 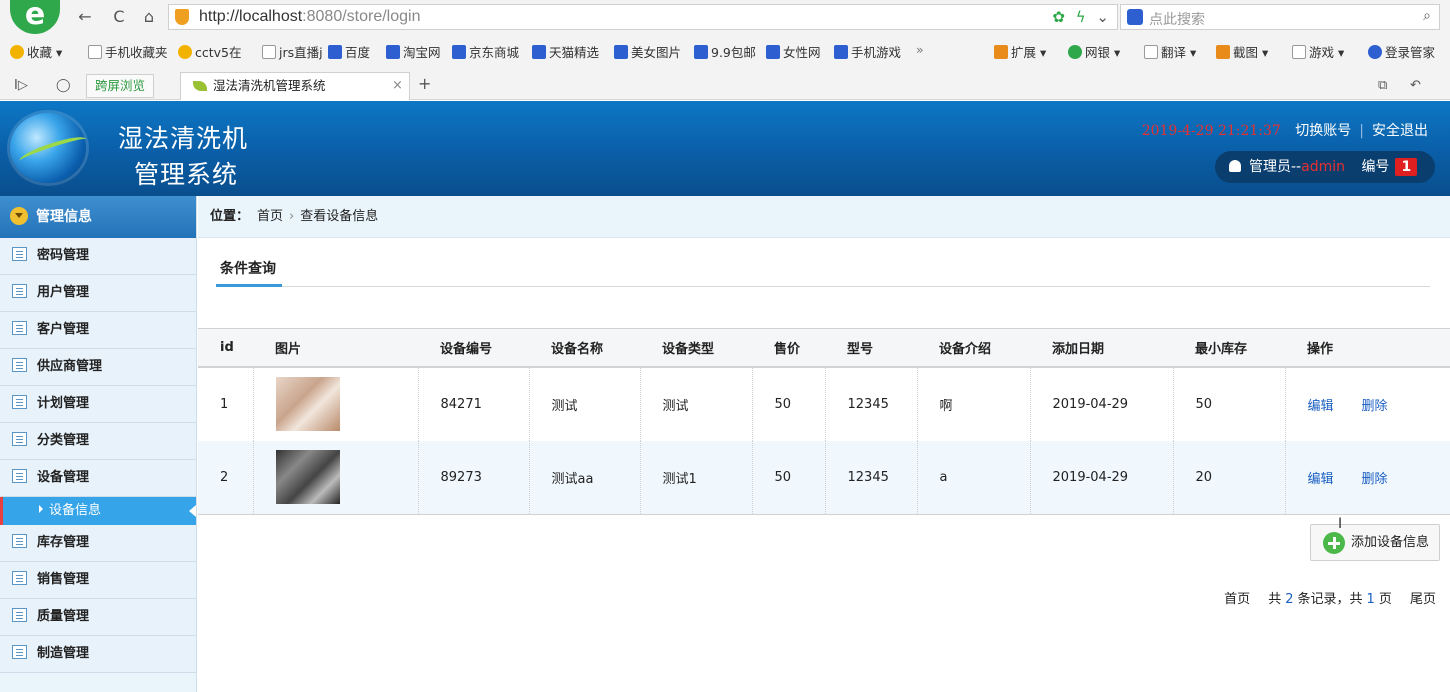 I want to click on bookmark-favorites: 收藏 ▾, so click(x=36, y=51).